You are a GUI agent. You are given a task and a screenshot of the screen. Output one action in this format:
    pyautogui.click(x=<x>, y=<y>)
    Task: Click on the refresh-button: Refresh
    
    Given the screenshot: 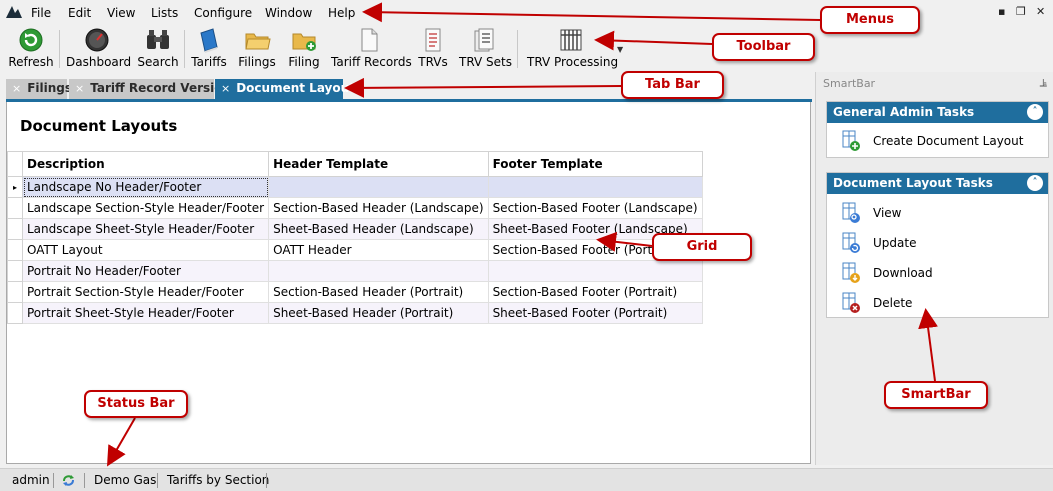 What is the action you would take?
    pyautogui.click(x=31, y=49)
    